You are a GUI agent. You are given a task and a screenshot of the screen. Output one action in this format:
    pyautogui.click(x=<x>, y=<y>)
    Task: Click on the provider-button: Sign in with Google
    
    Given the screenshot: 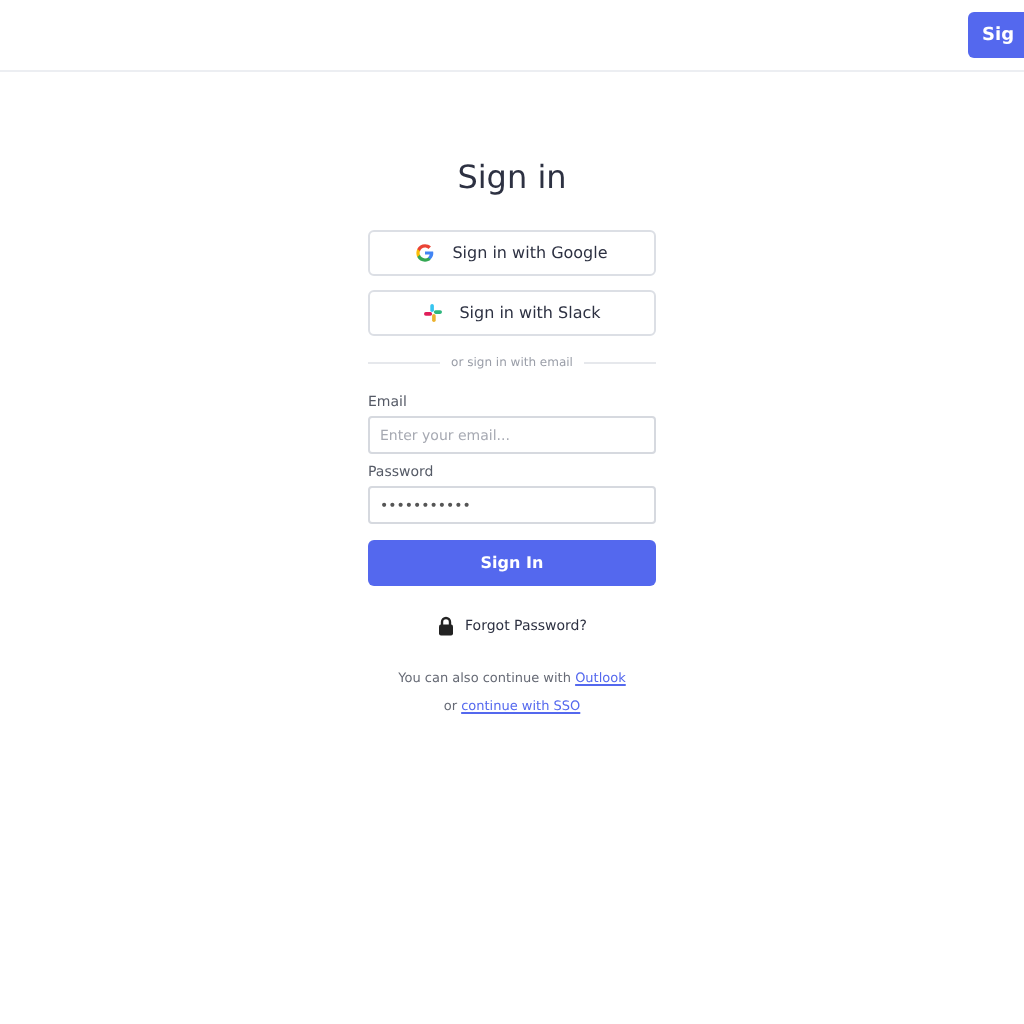 What is the action you would take?
    pyautogui.click(x=512, y=253)
    